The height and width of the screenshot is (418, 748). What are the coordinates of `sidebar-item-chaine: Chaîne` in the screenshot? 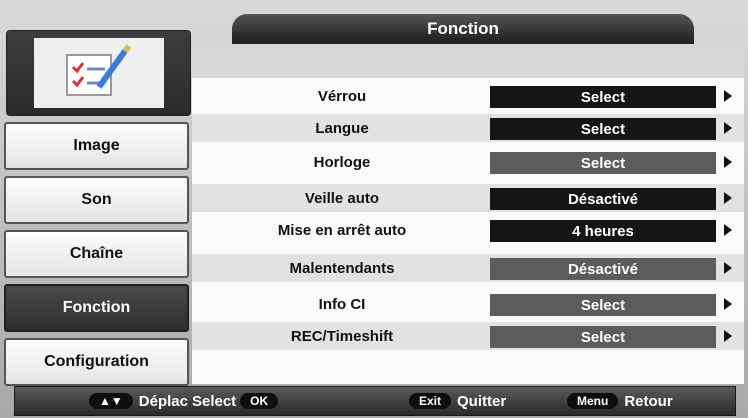 It's located at (96, 254).